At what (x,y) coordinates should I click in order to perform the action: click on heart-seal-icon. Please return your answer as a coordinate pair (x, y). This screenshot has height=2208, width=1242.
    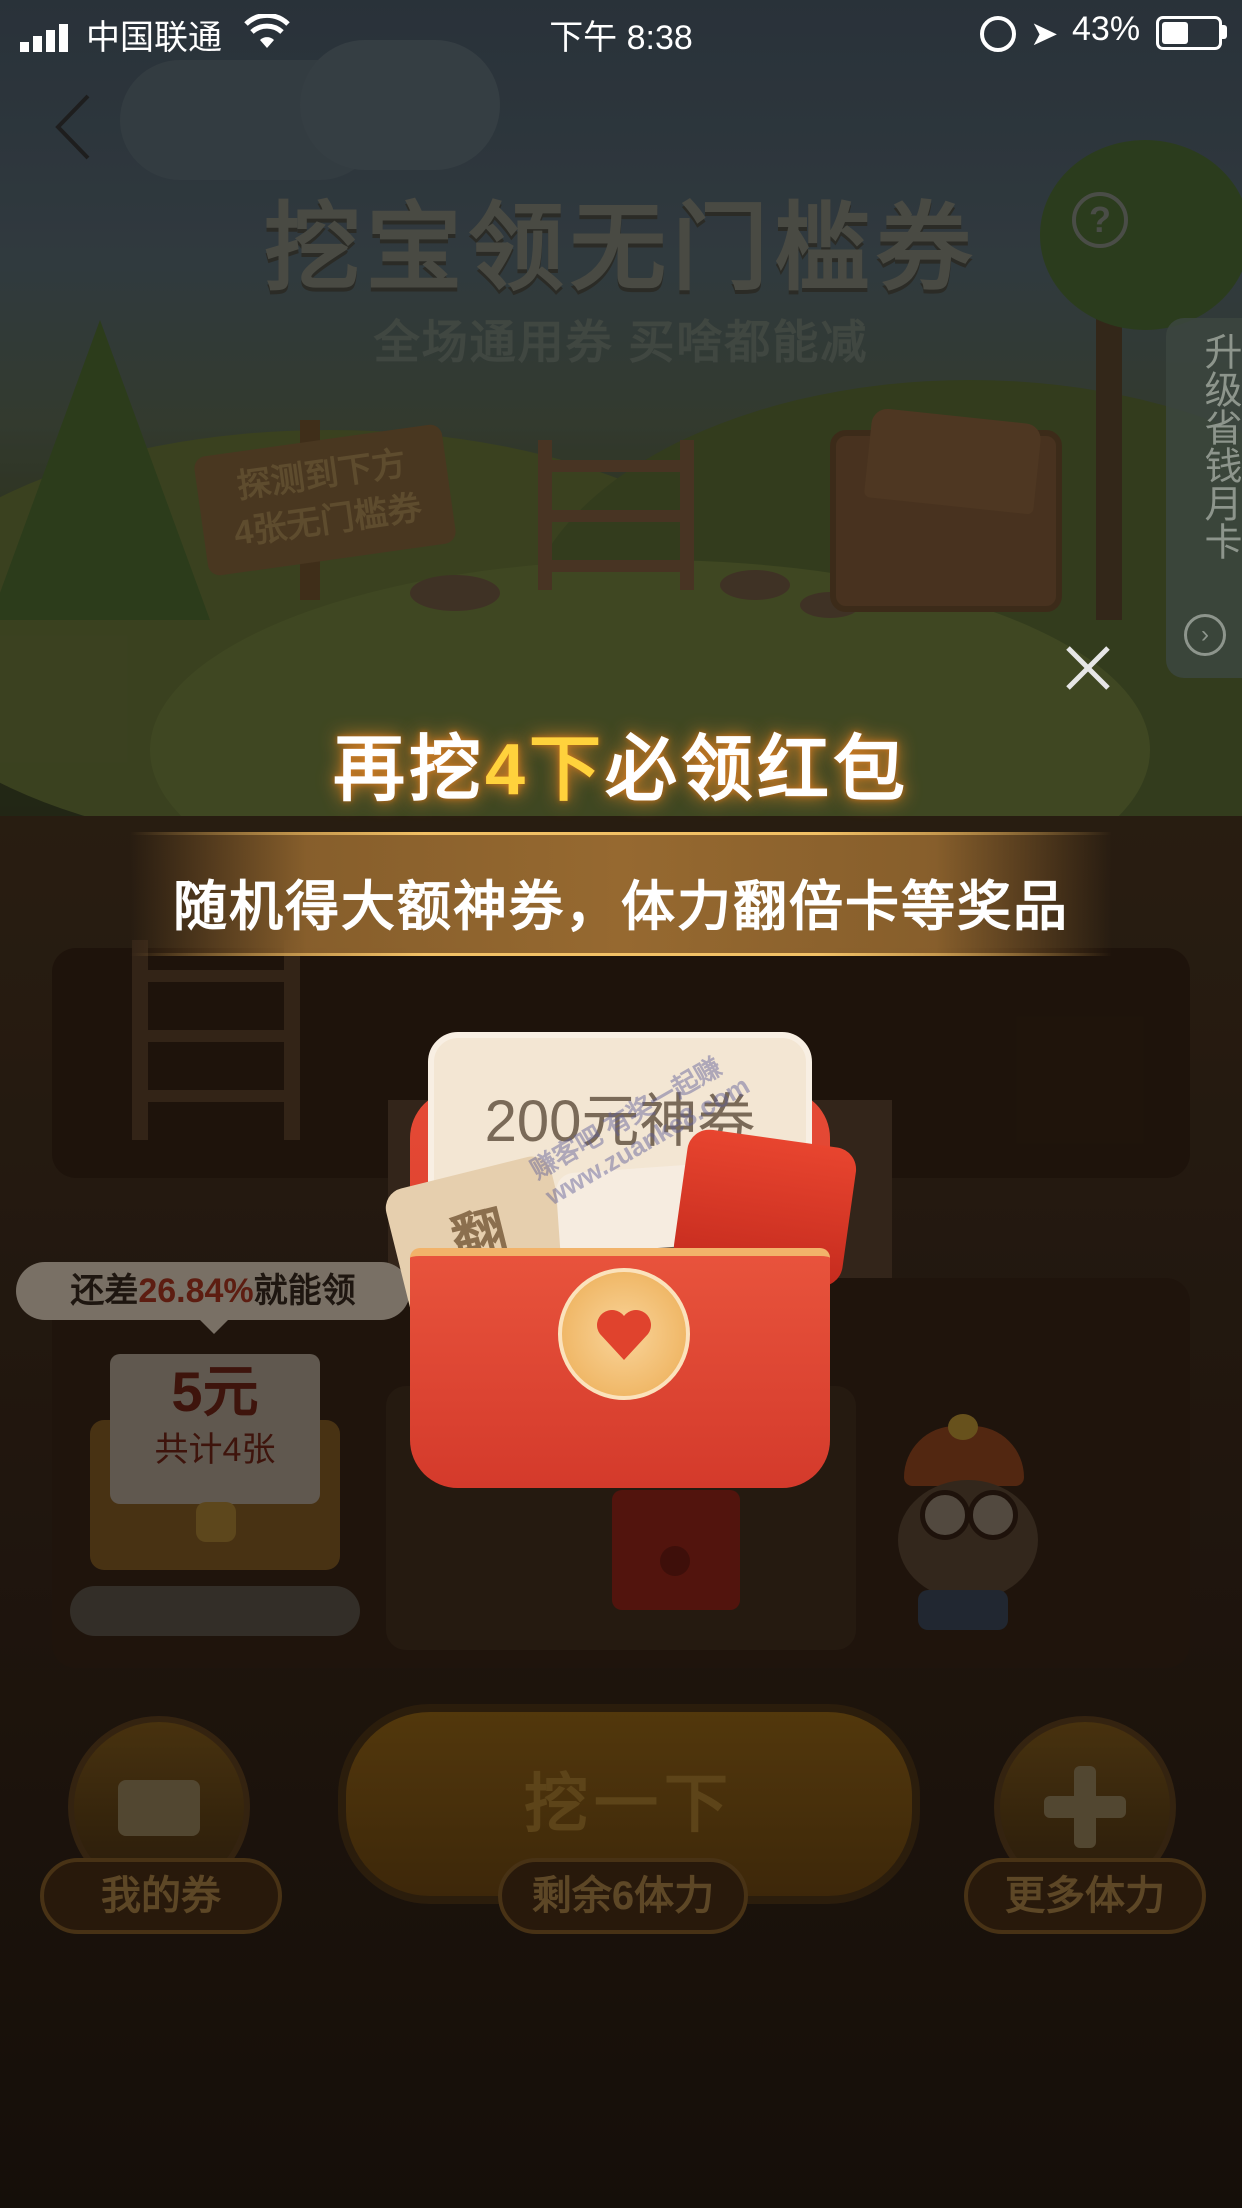
    Looking at the image, I should click on (624, 1334).